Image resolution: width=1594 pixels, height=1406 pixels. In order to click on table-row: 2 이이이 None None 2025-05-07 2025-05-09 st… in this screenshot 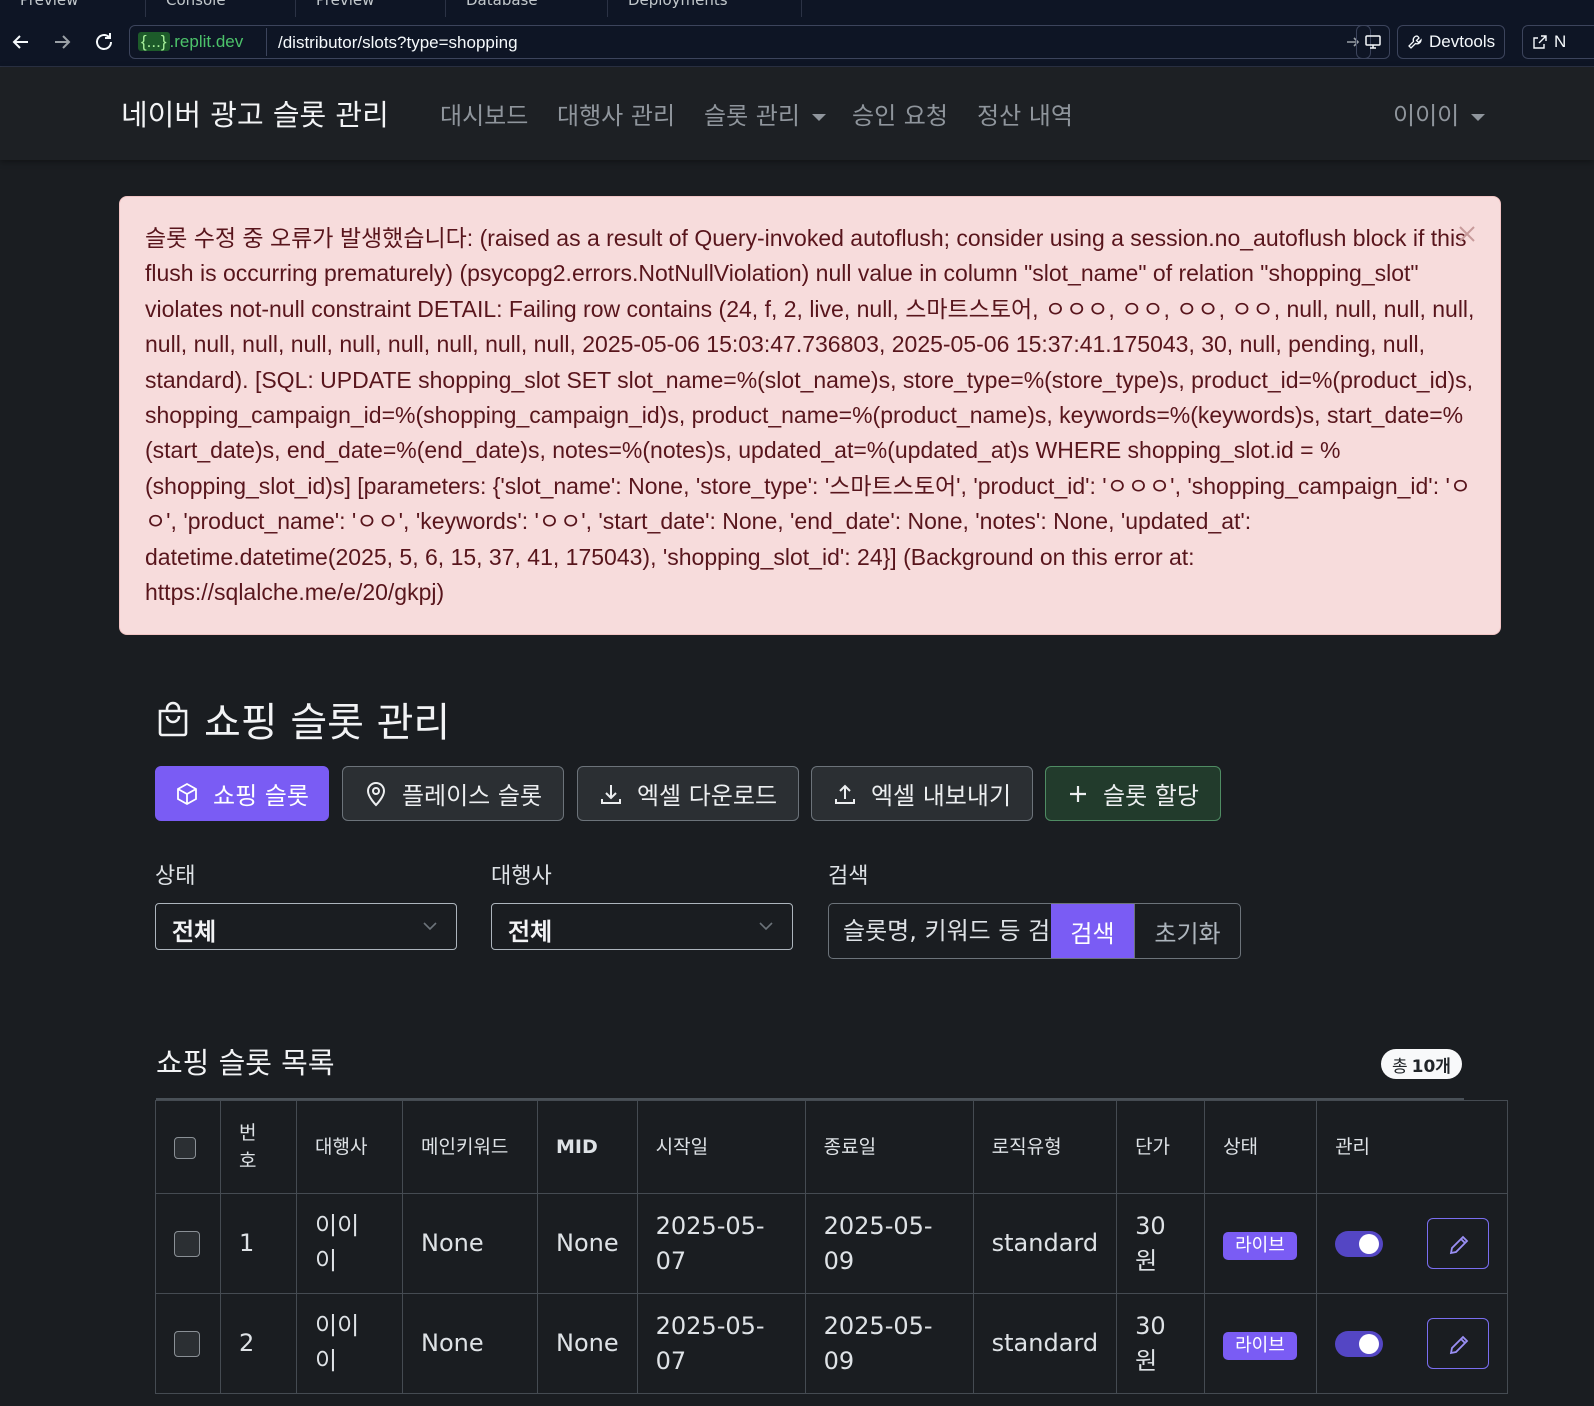, I will do `click(832, 1343)`.